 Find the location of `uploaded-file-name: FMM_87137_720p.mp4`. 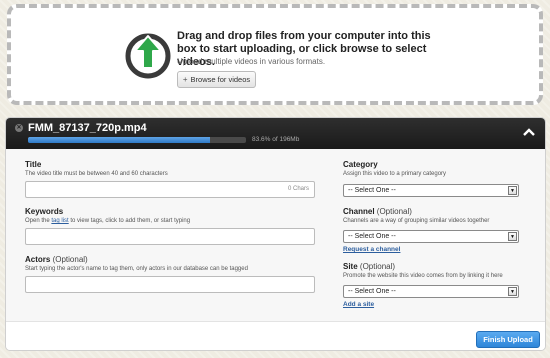

uploaded-file-name: FMM_87137_720p.mp4 is located at coordinates (87, 128).